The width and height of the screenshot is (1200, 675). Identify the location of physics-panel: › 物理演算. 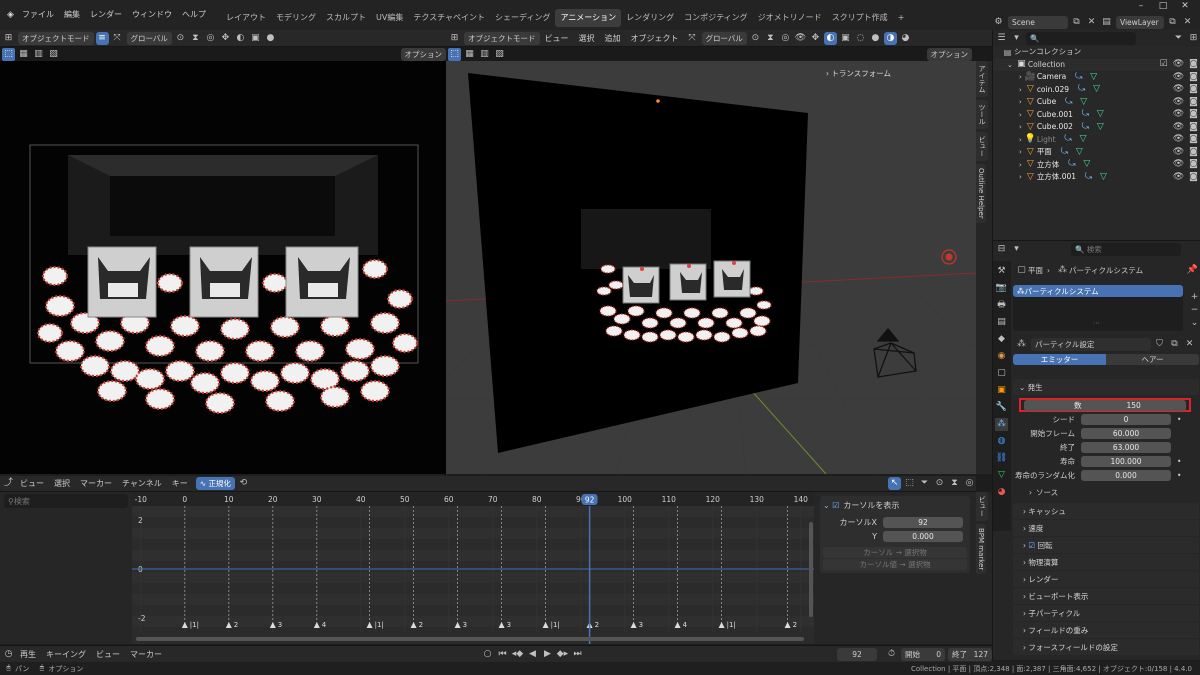
(1106, 562).